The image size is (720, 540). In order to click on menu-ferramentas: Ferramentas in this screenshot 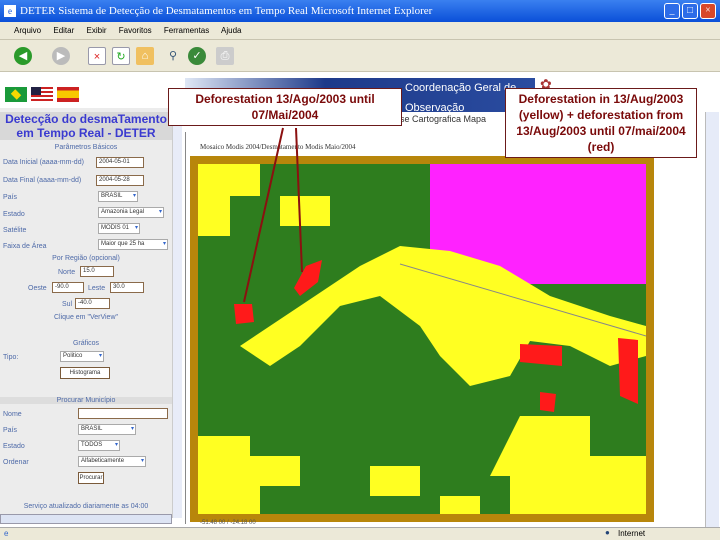, I will do `click(186, 30)`.